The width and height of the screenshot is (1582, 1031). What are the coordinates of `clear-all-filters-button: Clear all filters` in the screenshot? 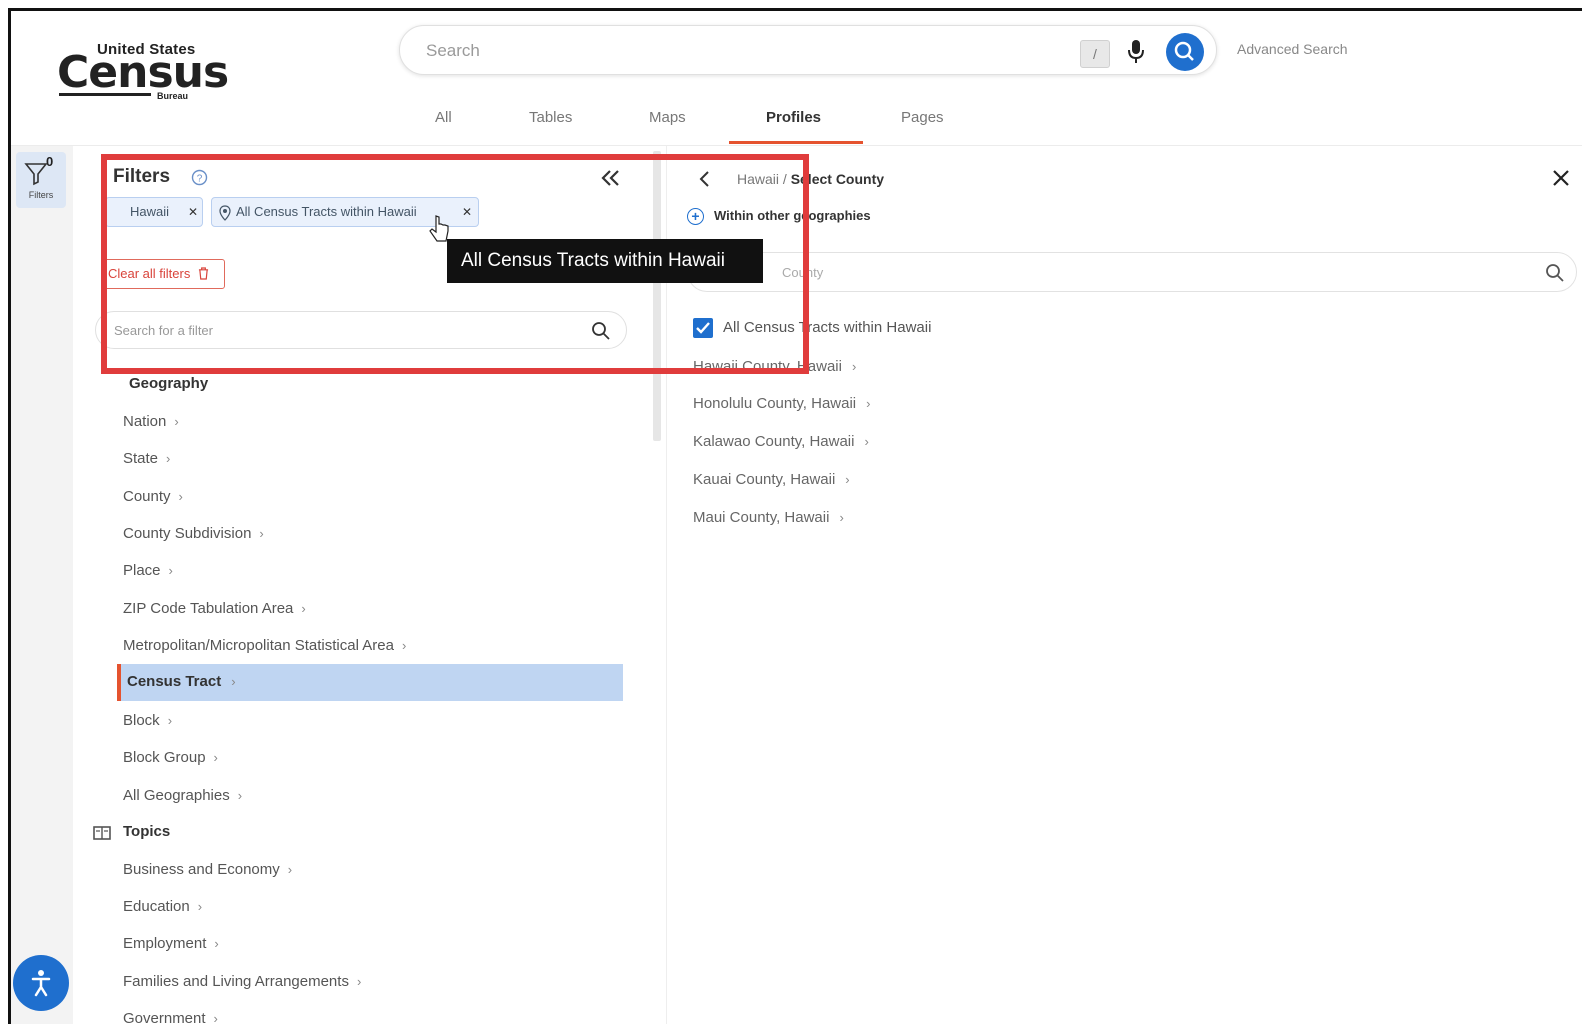 It's located at (163, 274).